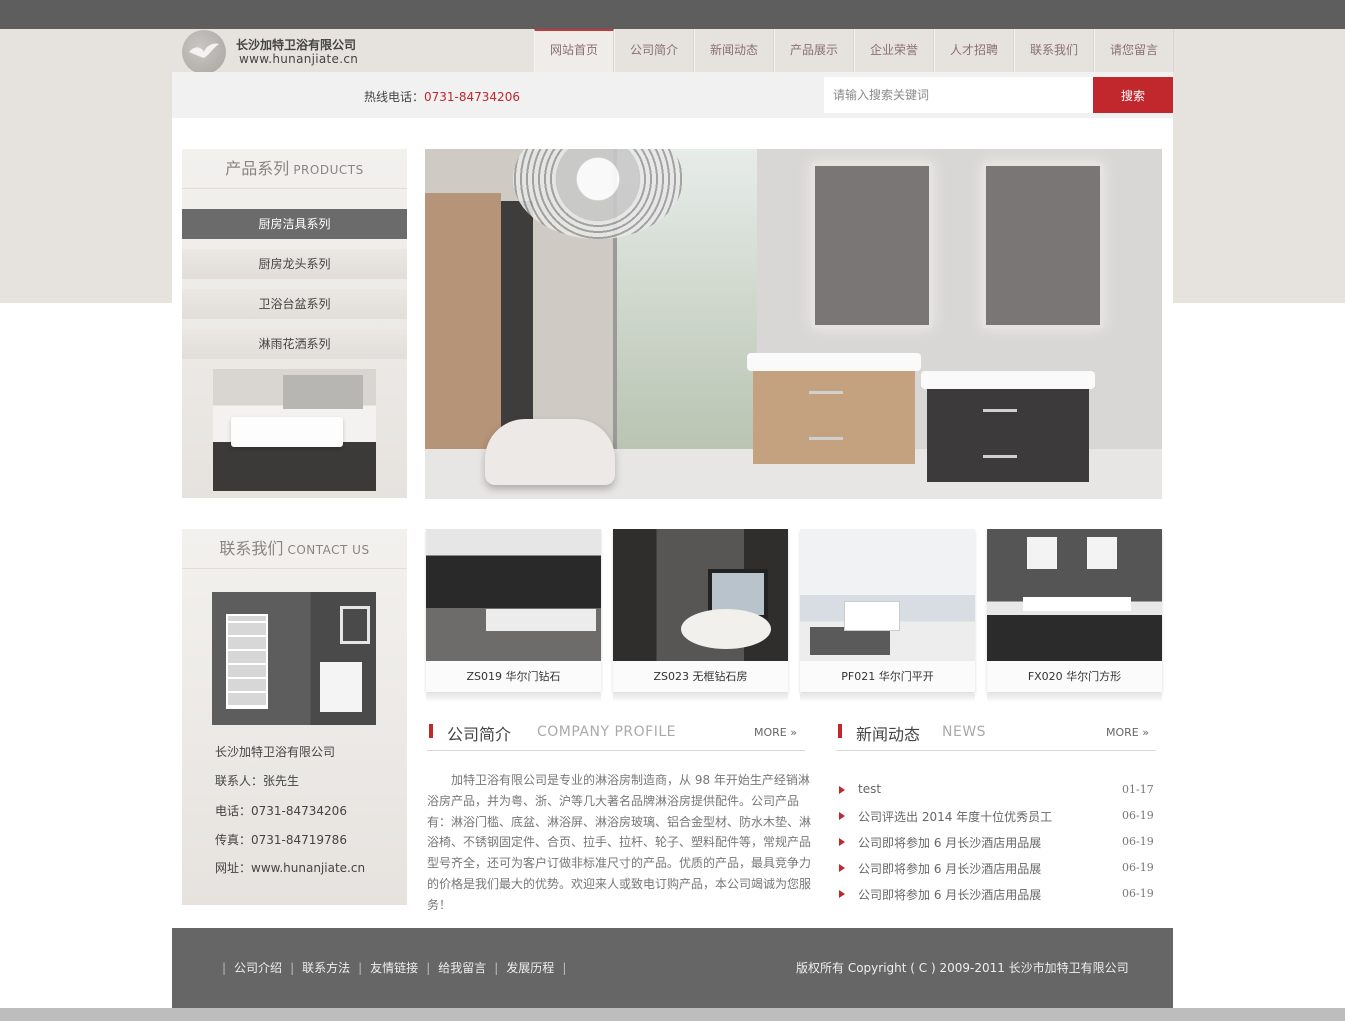 The image size is (1345, 1021). Describe the element at coordinates (616, 736) in the screenshot. I see `about-section-title: 公司简介 COMPANY PROFILE MORE »` at that location.